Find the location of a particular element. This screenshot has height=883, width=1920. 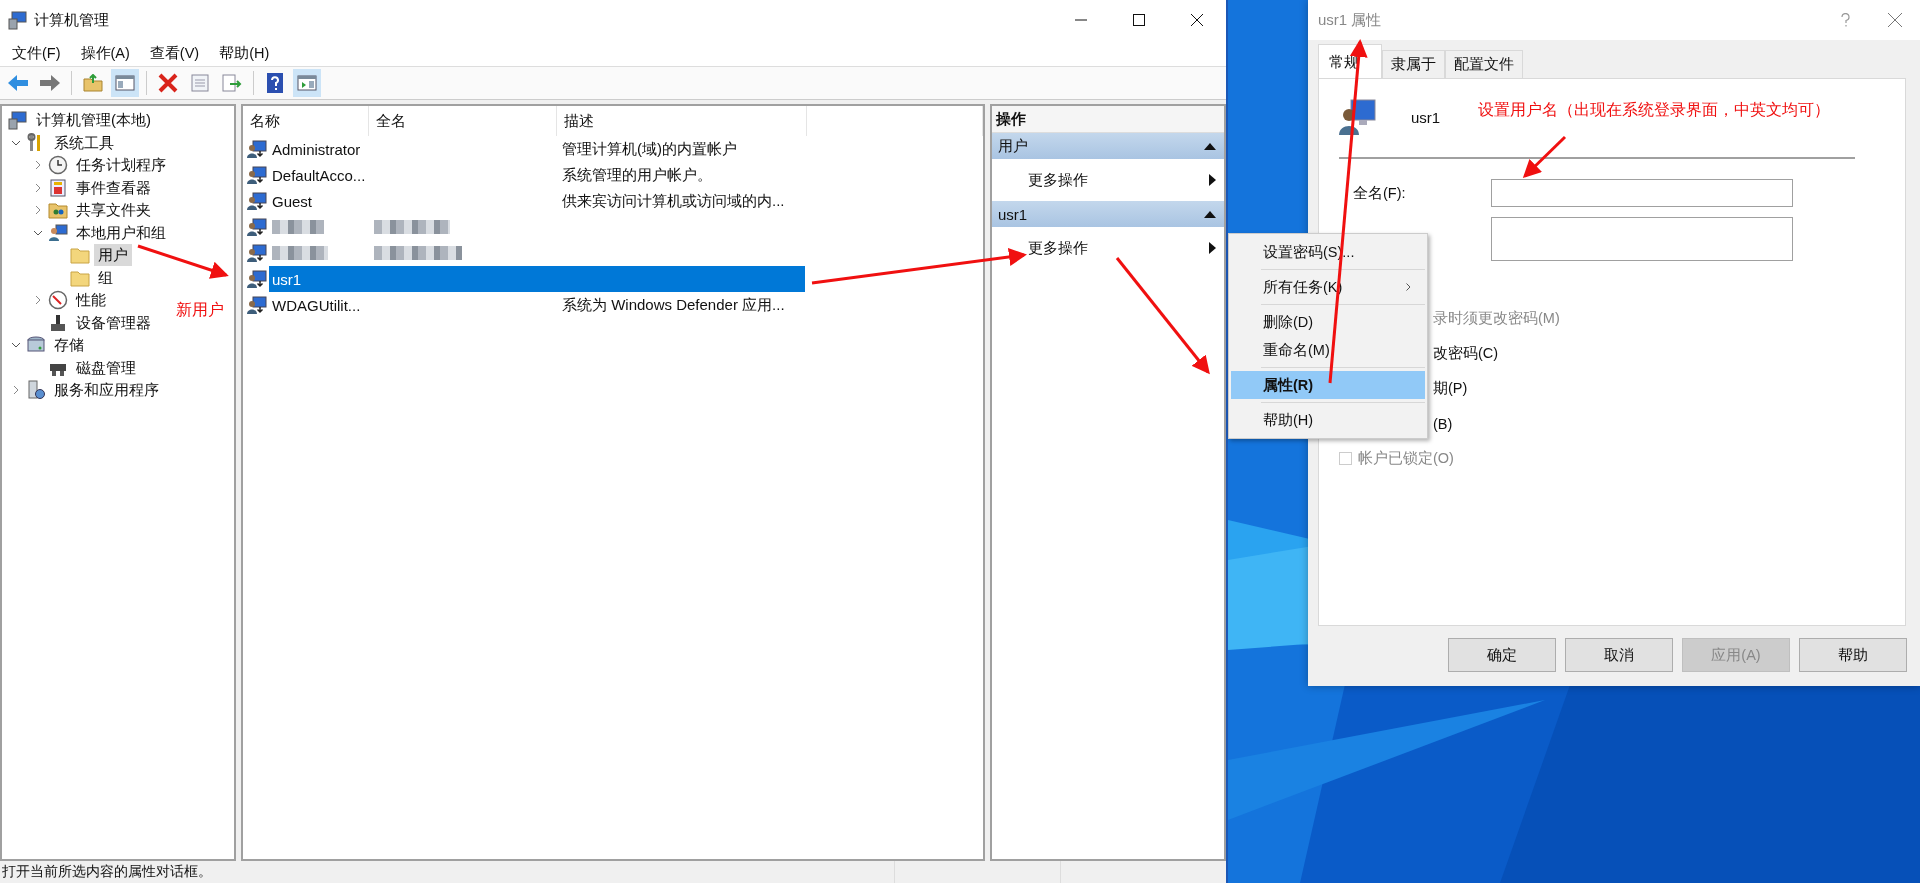

column-header: 名称 is located at coordinates (306, 121).